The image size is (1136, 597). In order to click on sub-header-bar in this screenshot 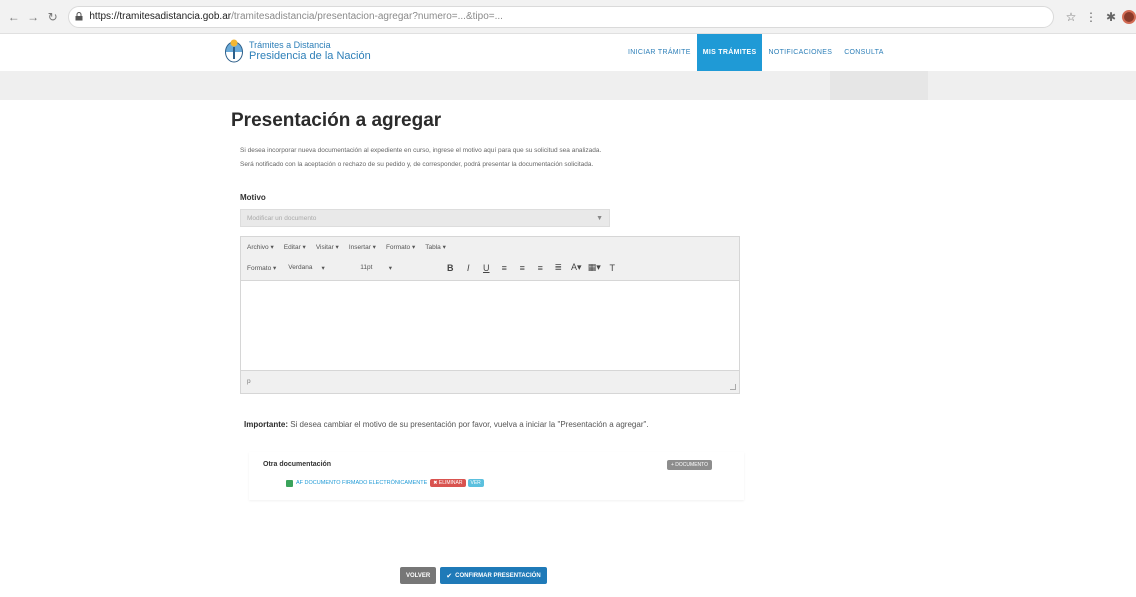, I will do `click(568, 85)`.